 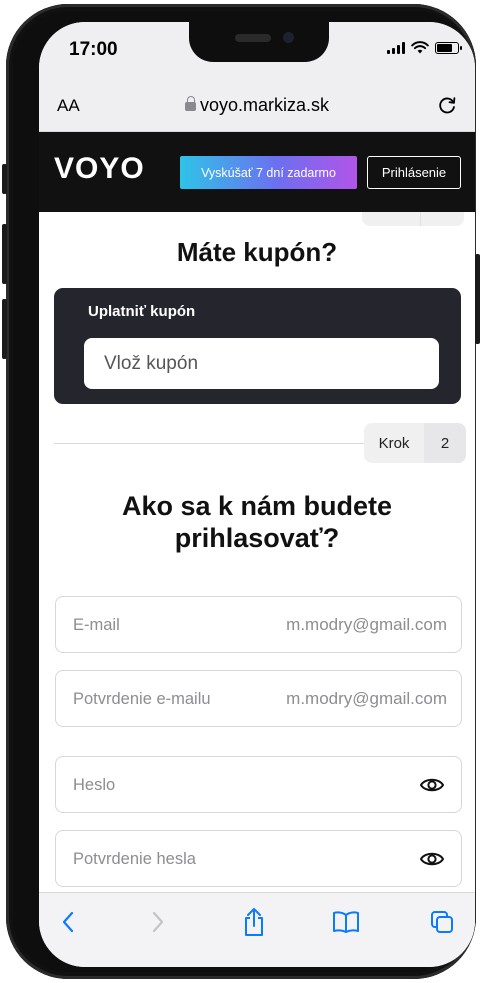 I want to click on email-confirm-value: m.modry@gmail.com, so click(x=366, y=698).